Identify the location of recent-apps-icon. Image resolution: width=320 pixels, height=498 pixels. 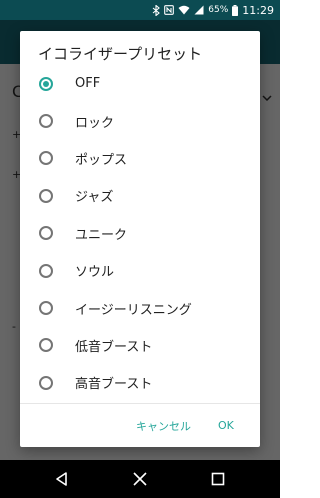
(218, 479).